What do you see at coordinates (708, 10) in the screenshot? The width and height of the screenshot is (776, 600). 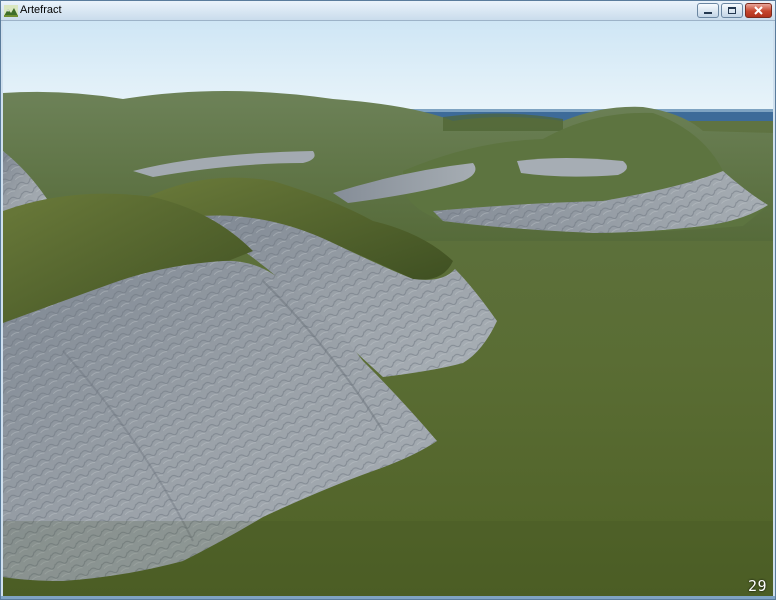 I see `minimize-button` at bounding box center [708, 10].